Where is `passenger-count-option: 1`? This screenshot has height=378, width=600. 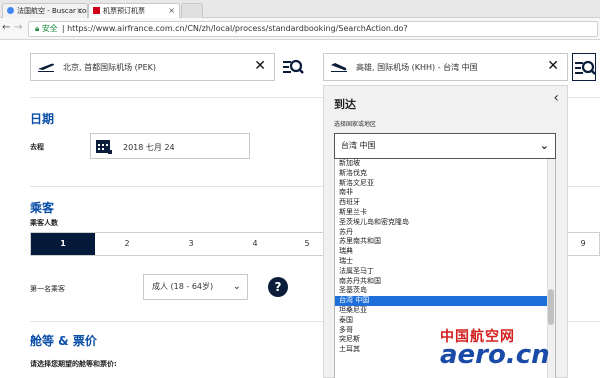
passenger-count-option: 1 is located at coordinates (63, 244).